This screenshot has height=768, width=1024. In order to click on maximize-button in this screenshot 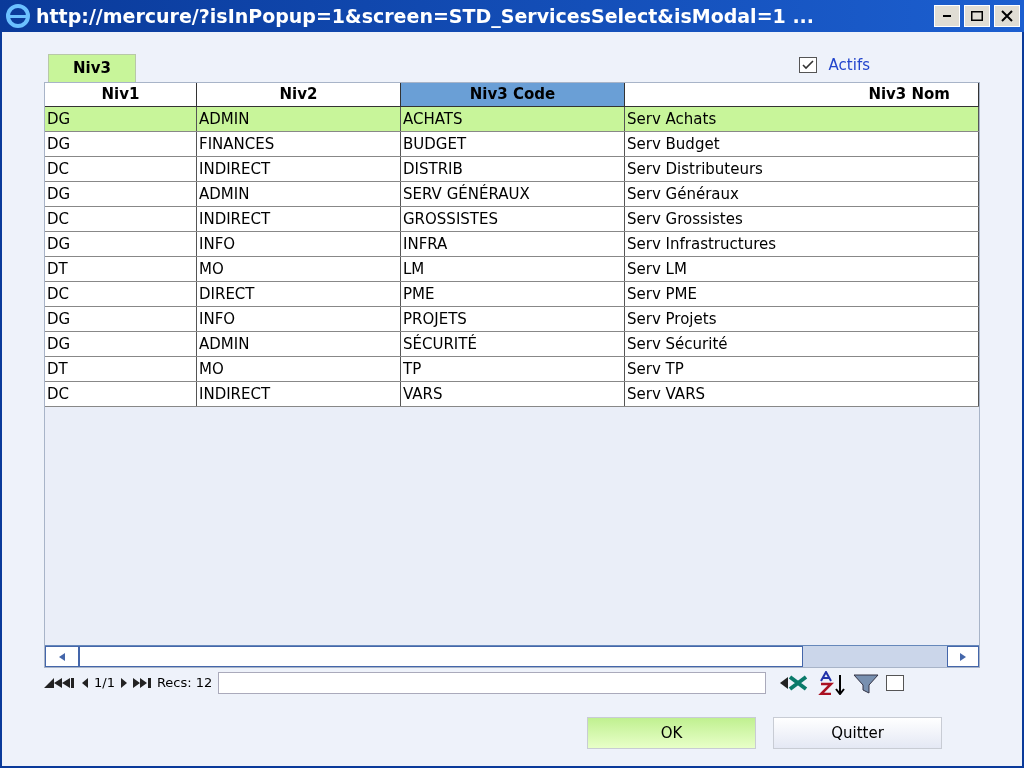, I will do `click(977, 16)`.